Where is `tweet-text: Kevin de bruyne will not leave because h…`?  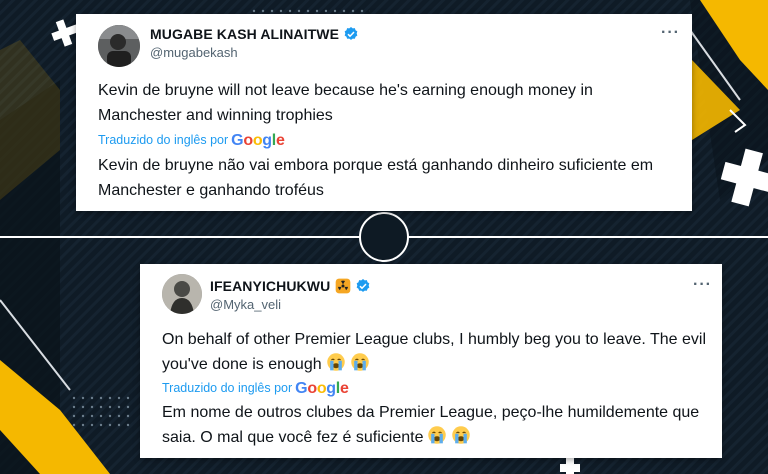
tweet-text: Kevin de bruyne will not leave because h… is located at coordinates (345, 103).